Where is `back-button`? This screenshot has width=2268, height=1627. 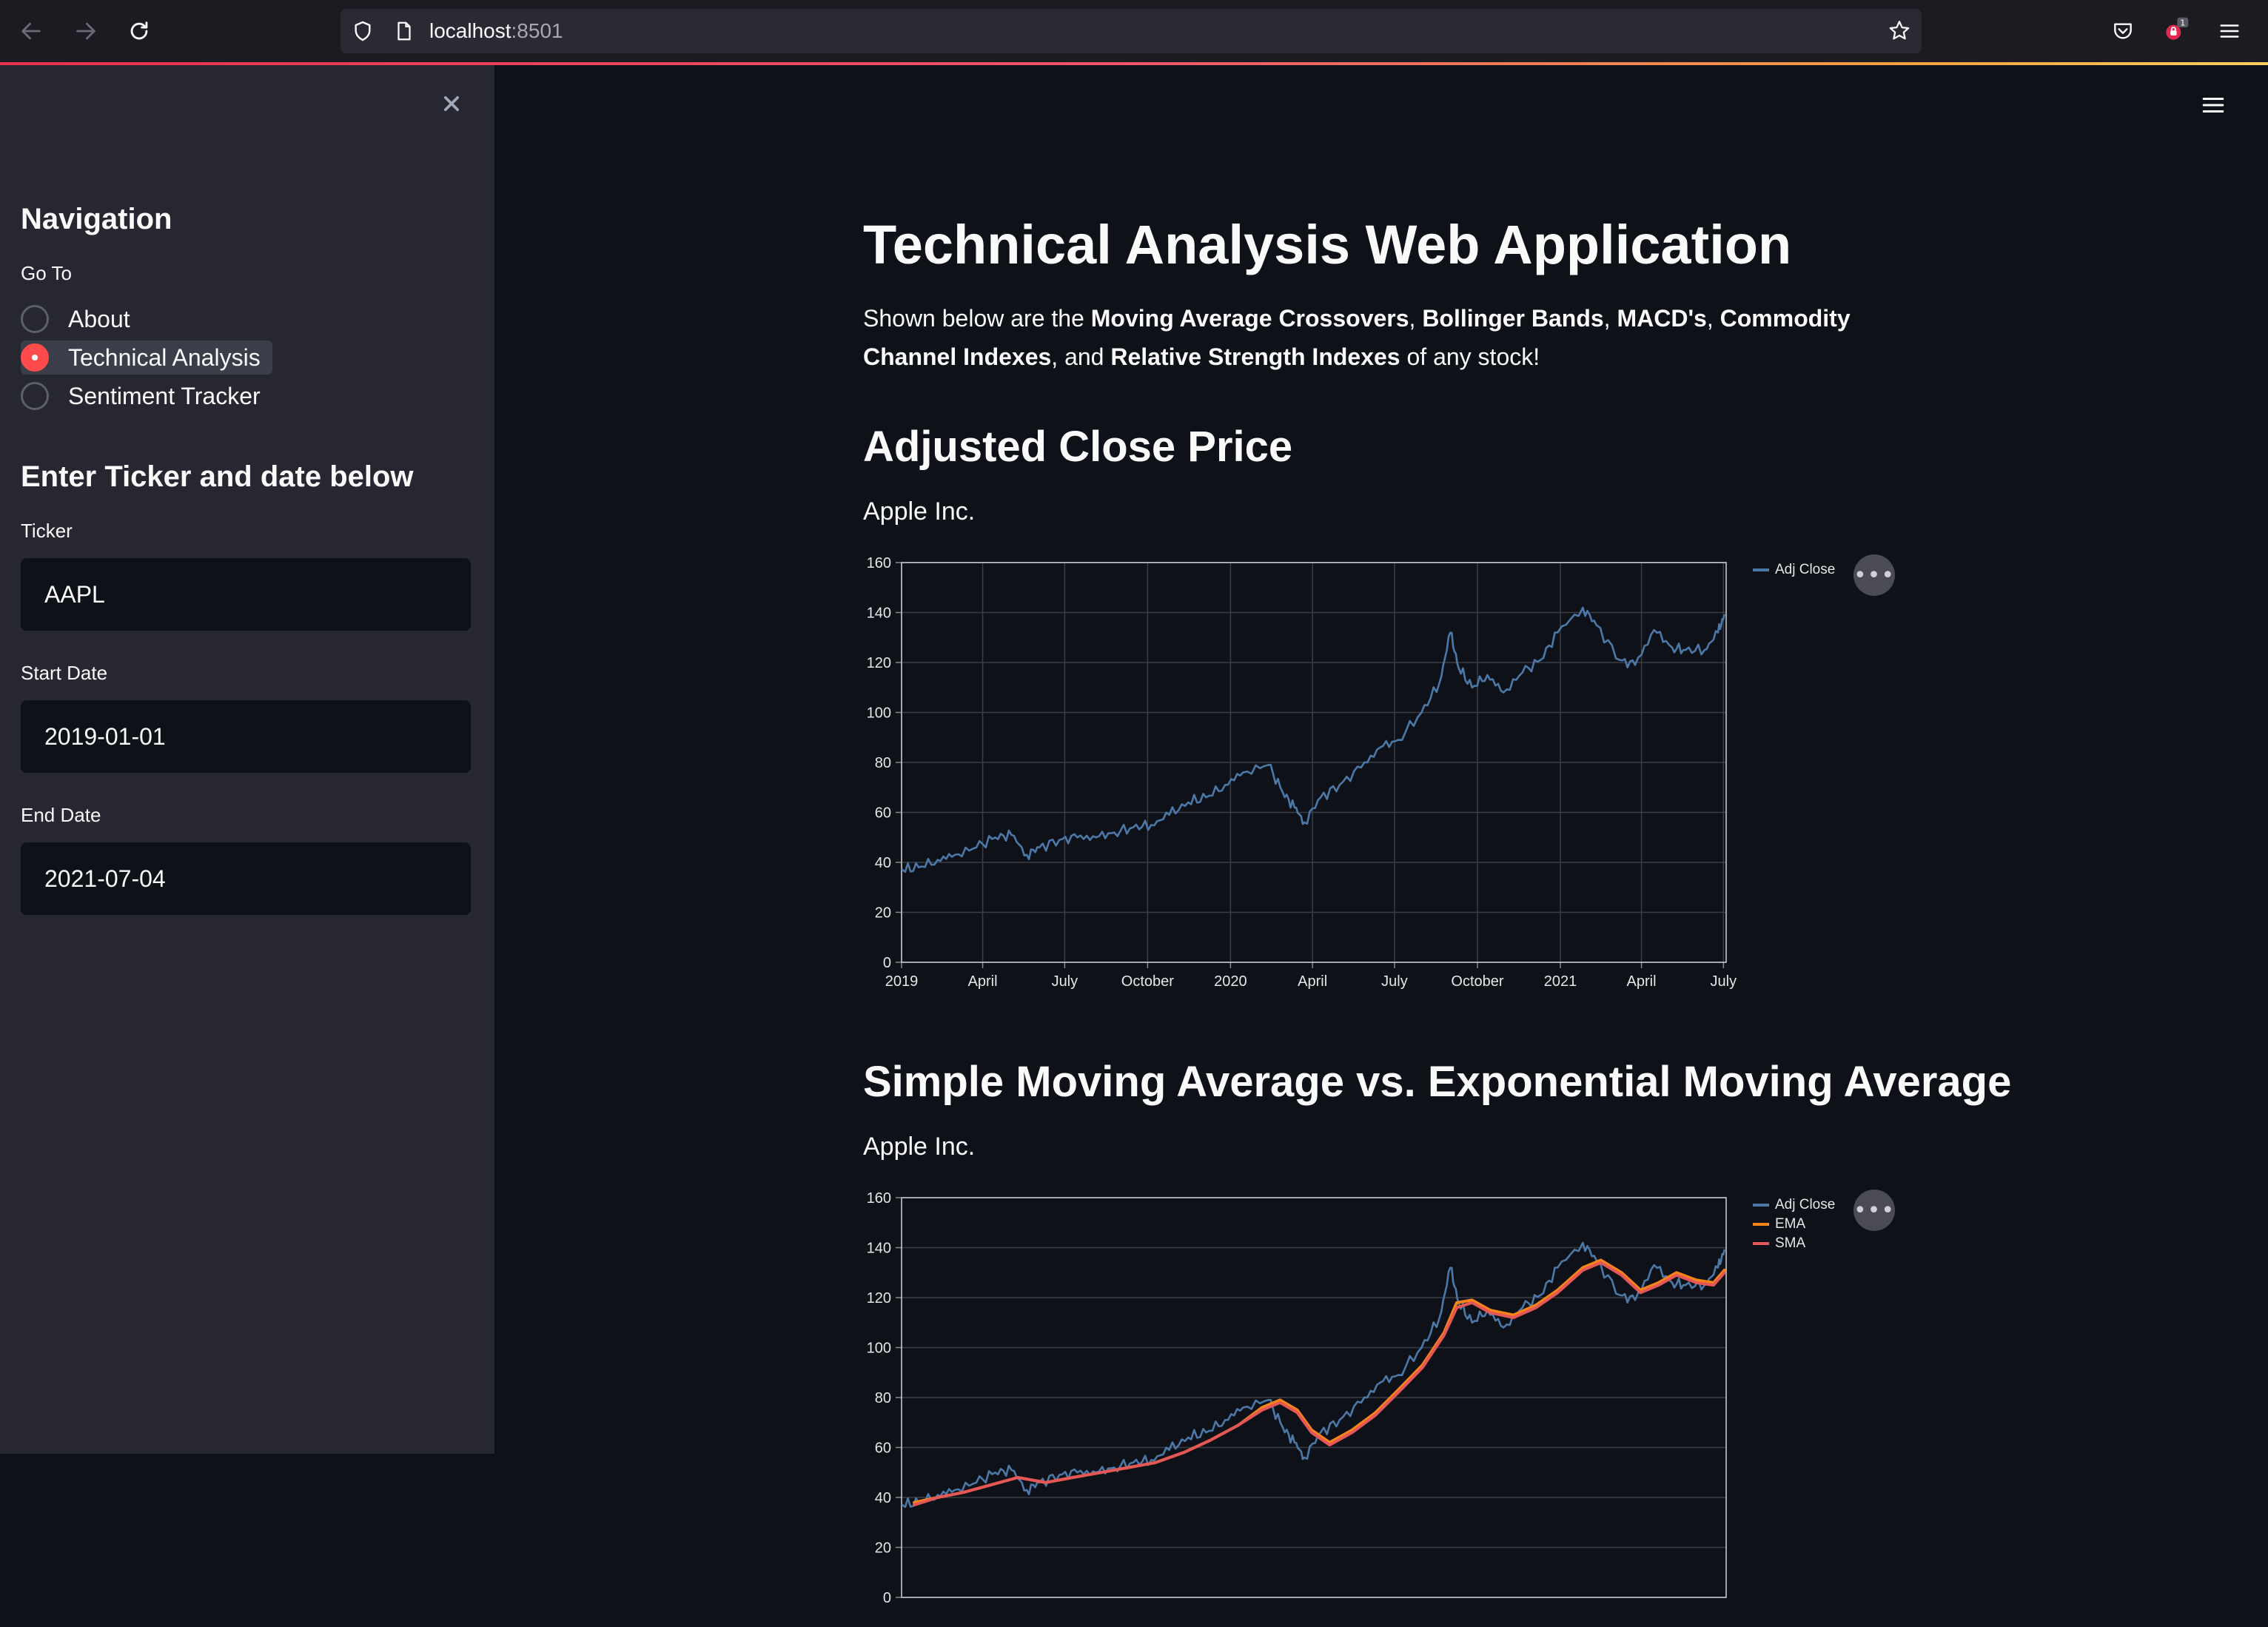 back-button is located at coordinates (31, 31).